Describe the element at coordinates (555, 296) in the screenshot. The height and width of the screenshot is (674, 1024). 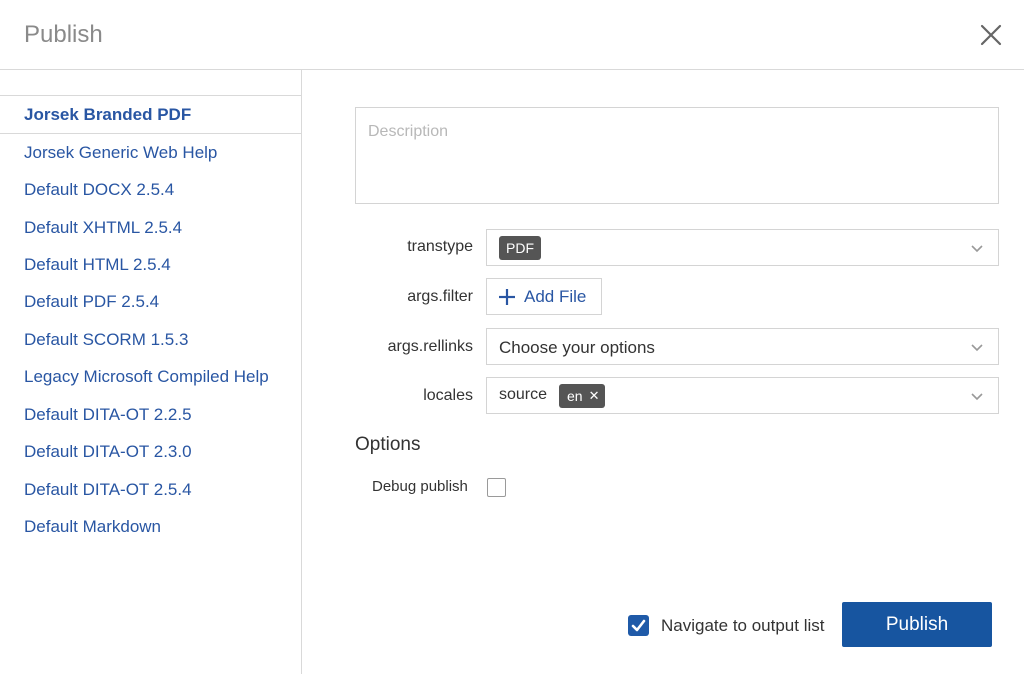
I see `add-file-label: Add File` at that location.